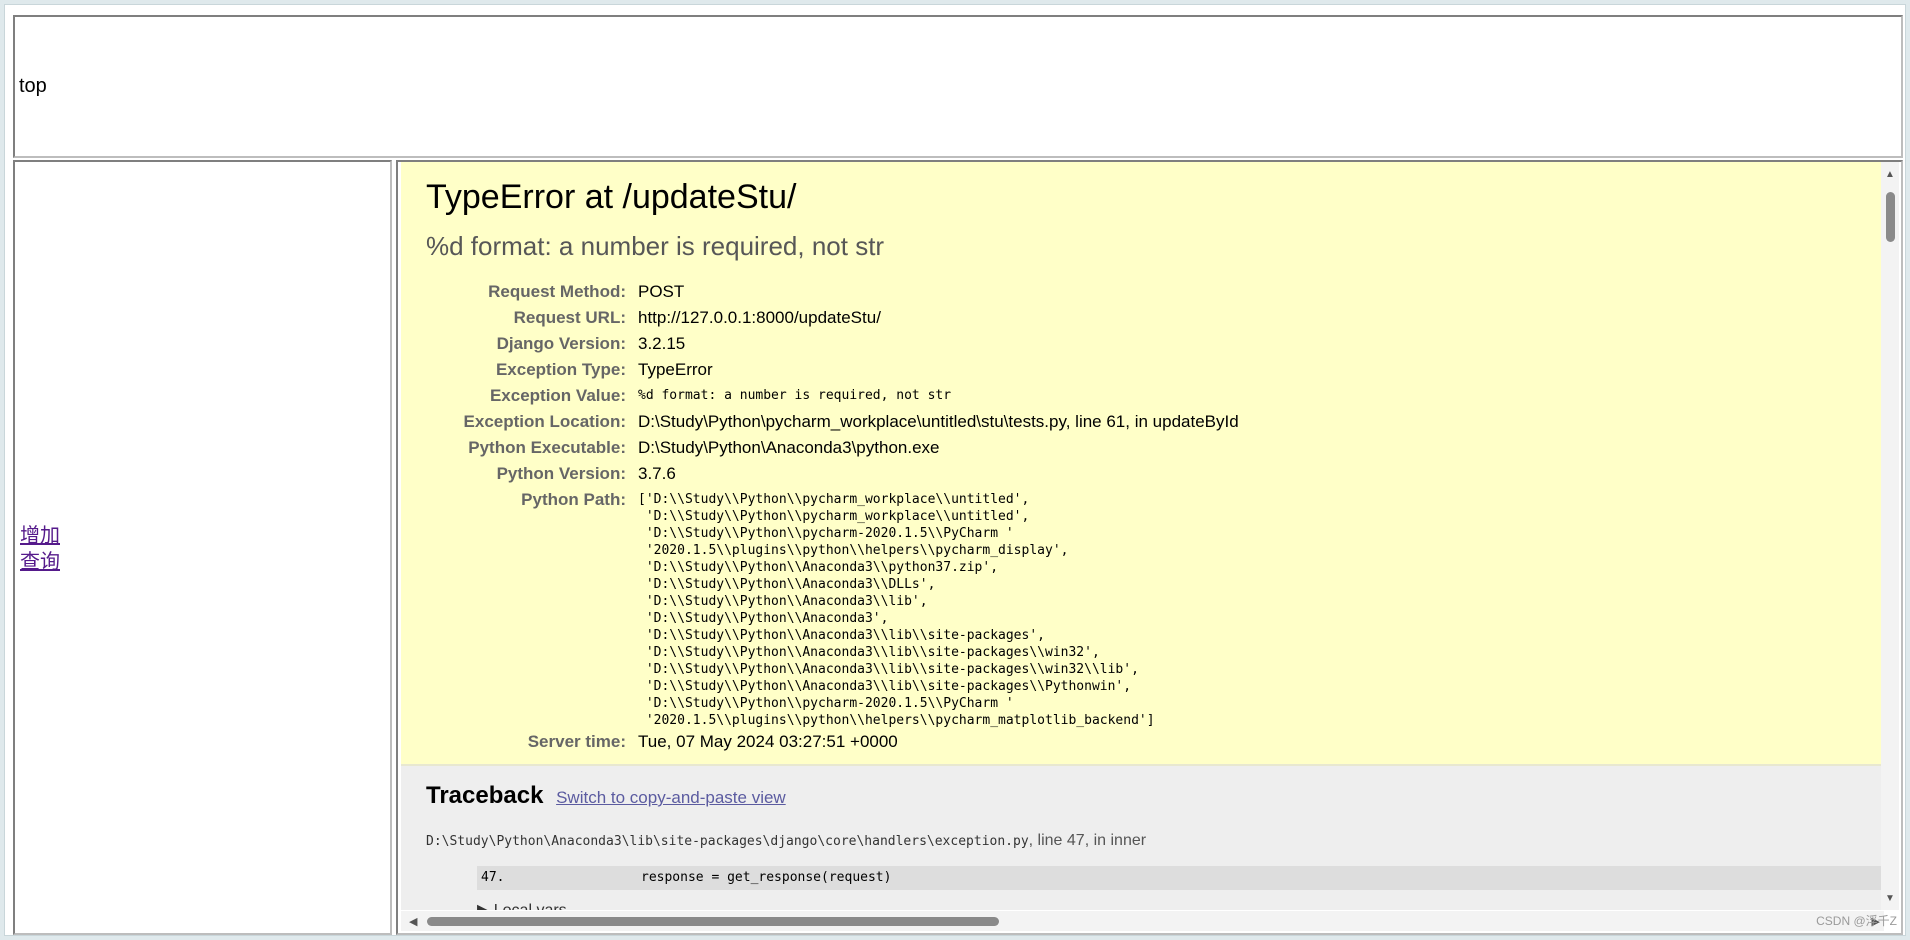  What do you see at coordinates (766, 877) in the screenshot?
I see `code-line-text: response = get_response(request)` at bounding box center [766, 877].